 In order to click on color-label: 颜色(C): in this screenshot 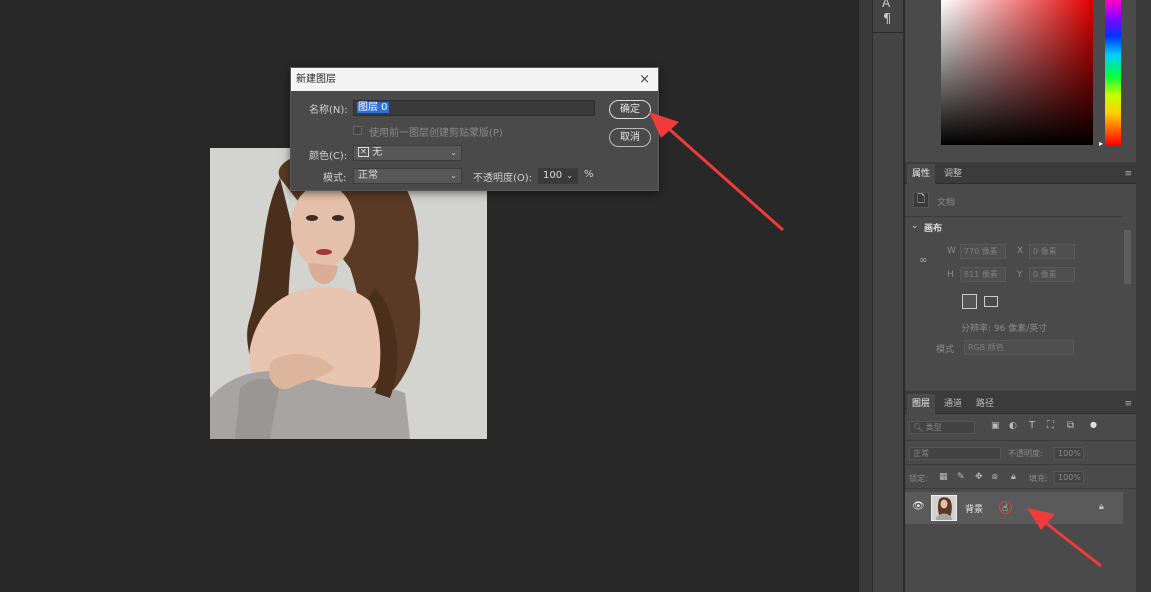, I will do `click(328, 156)`.